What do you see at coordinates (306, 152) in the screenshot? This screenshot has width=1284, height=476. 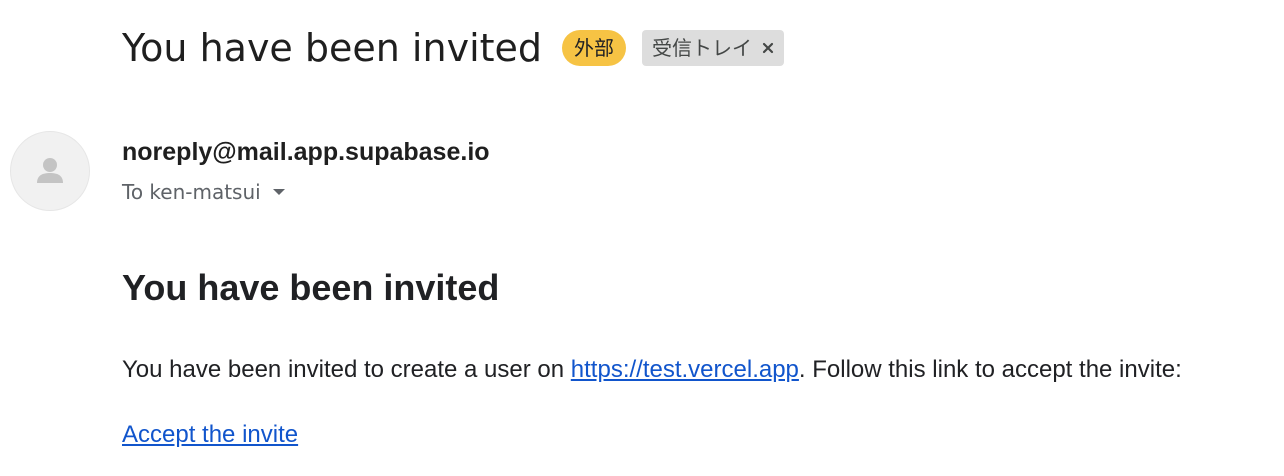 I see `sender-address: noreply@mail.app.supabase.io` at bounding box center [306, 152].